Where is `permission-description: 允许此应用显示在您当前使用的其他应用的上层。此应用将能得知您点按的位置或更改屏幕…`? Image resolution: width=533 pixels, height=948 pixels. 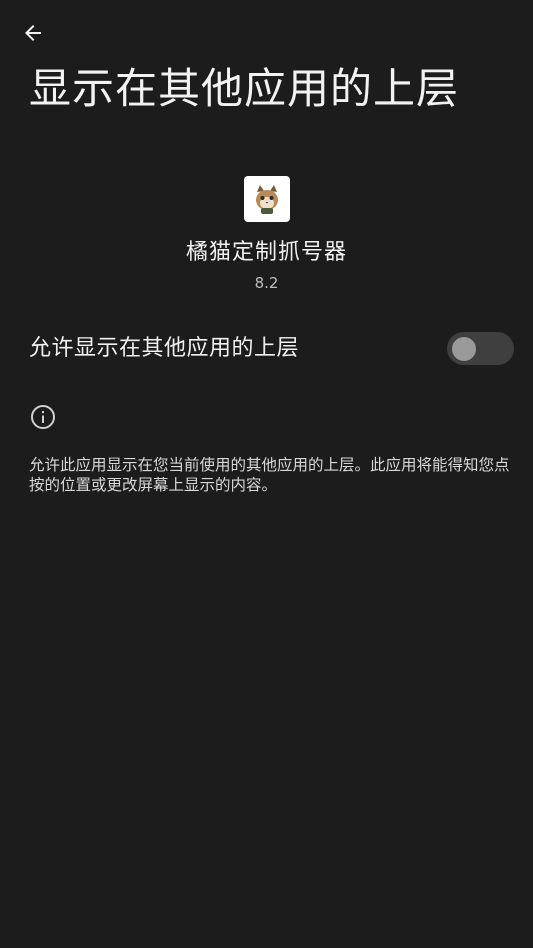
permission-description: 允许此应用显示在您当前使用的其他应用的上层。此应用将能得知您点按的位置或更改屏幕… is located at coordinates (269, 475).